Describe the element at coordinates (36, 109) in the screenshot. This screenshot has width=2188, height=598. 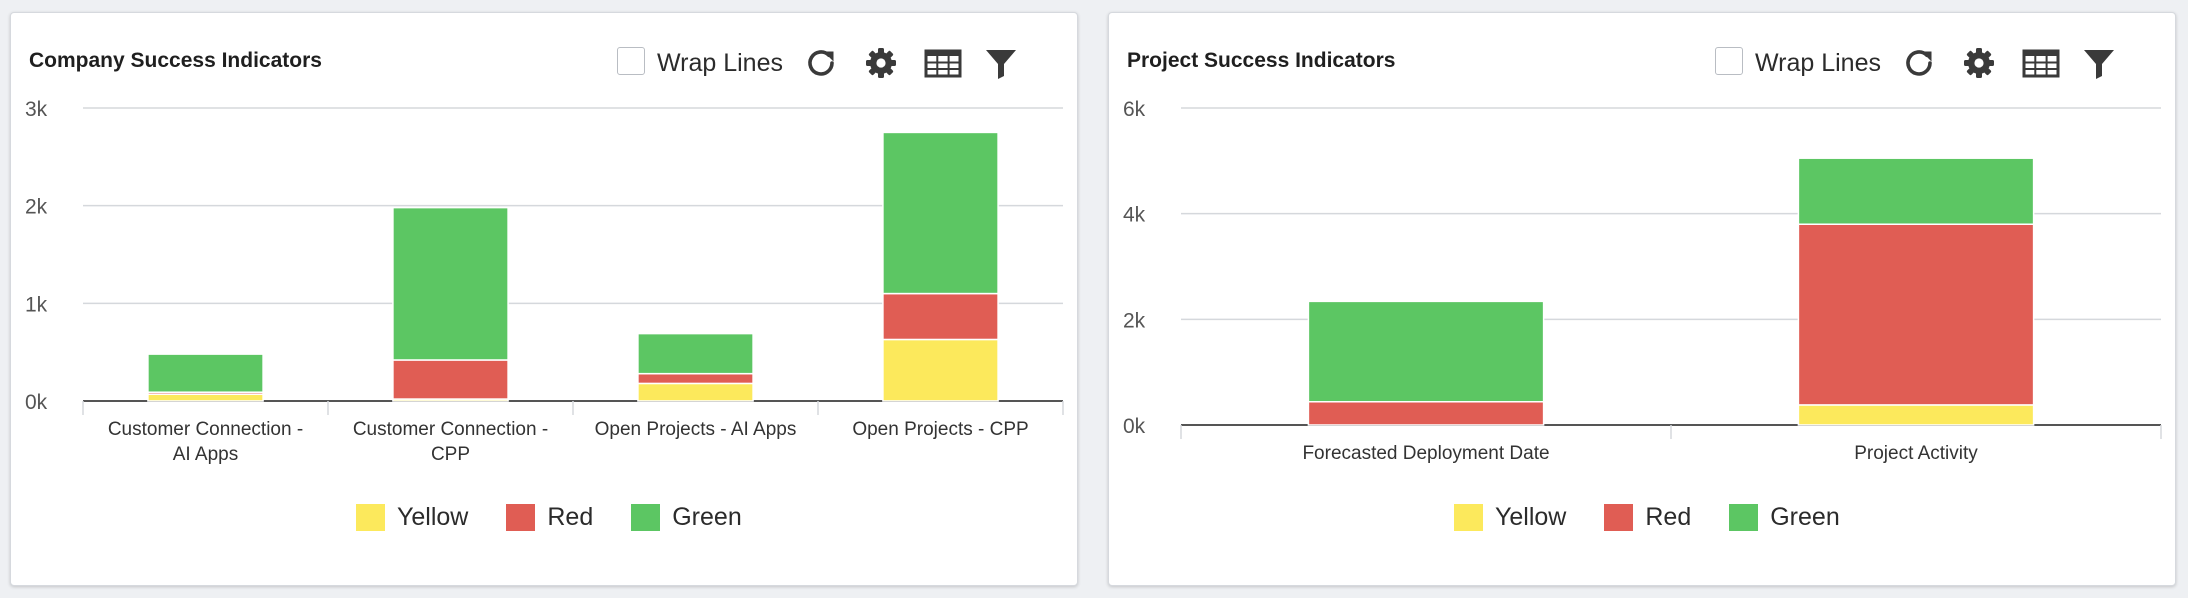
I see `y-tick-label: 3k` at that location.